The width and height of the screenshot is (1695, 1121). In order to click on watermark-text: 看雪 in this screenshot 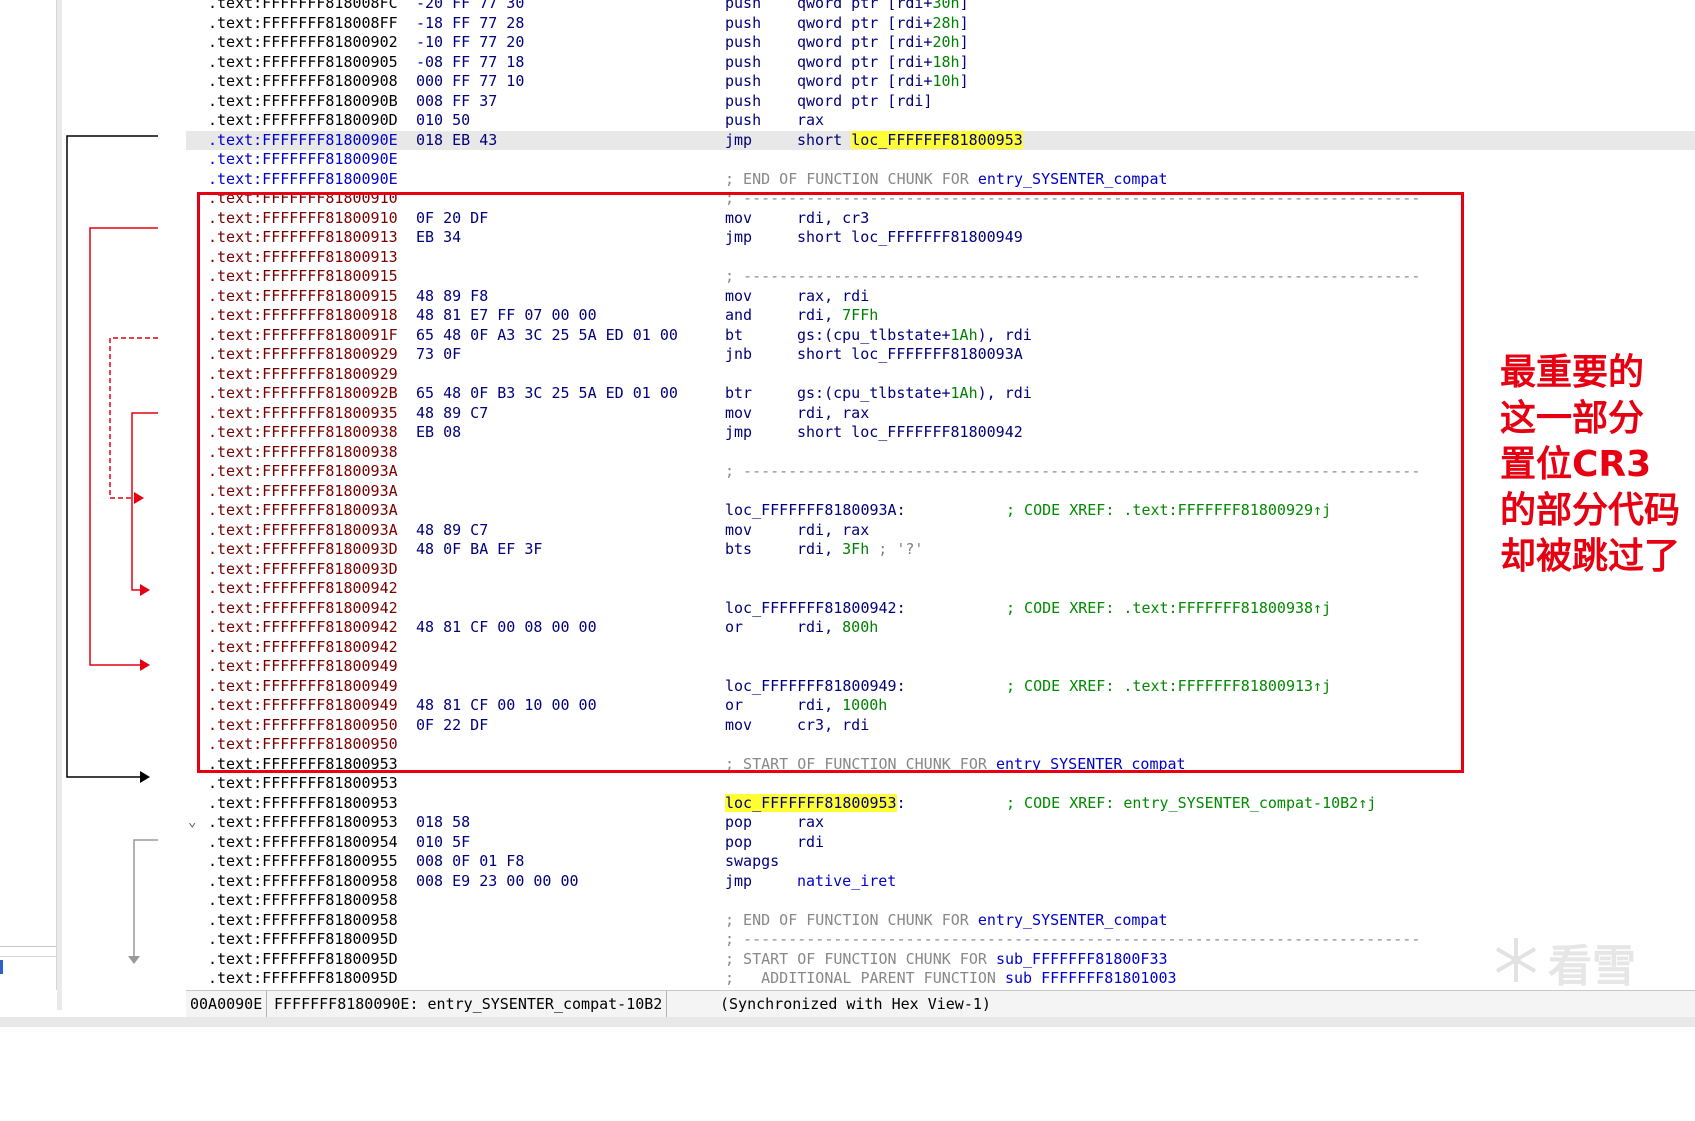, I will do `click(1592, 966)`.